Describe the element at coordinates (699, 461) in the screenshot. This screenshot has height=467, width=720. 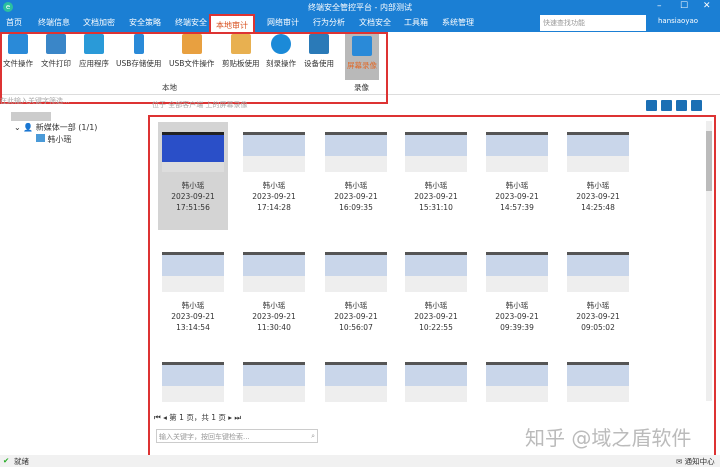
I see `label: 通知中心` at that location.